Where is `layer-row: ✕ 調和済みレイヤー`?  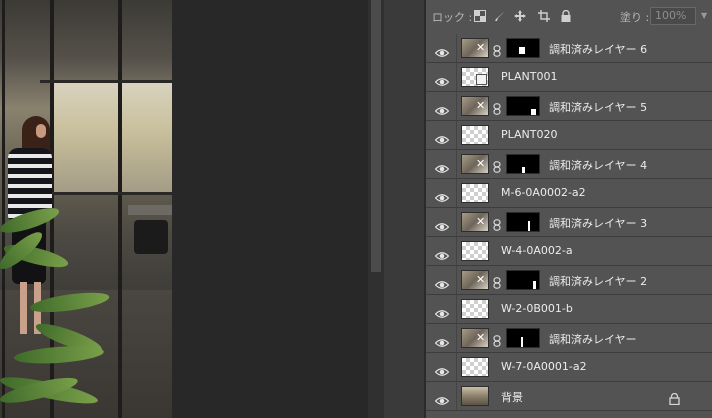 layer-row: ✕ 調和済みレイヤー is located at coordinates (569, 338).